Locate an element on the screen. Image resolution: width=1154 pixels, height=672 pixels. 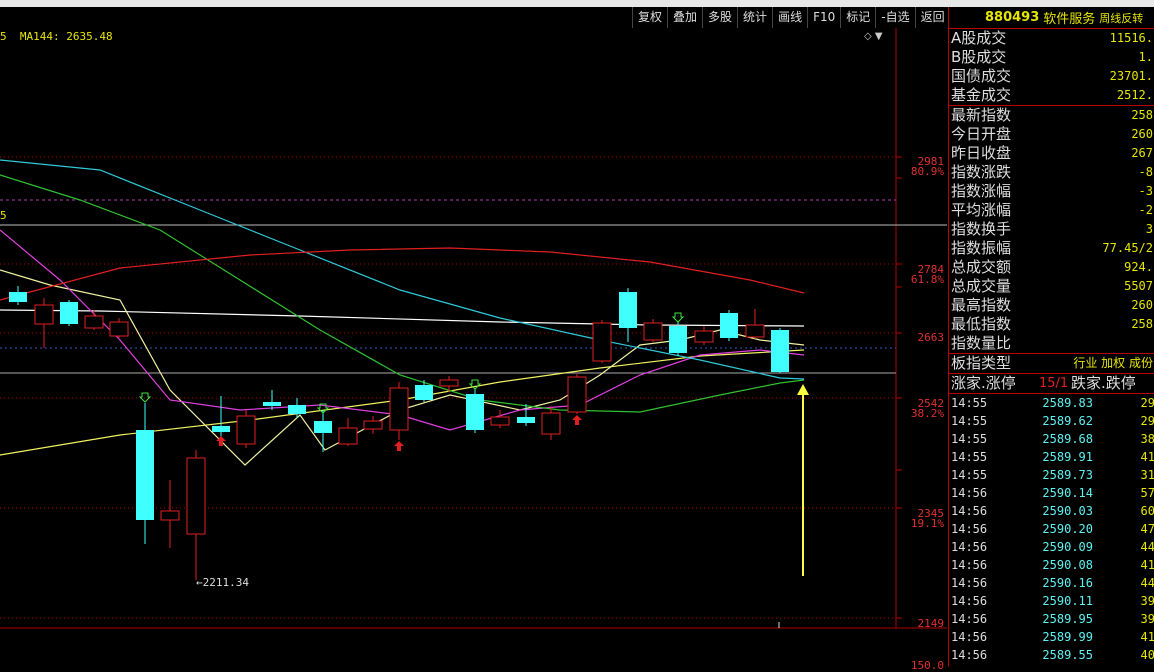
market-row: 国债成交 23701. is located at coordinates (1051, 76).